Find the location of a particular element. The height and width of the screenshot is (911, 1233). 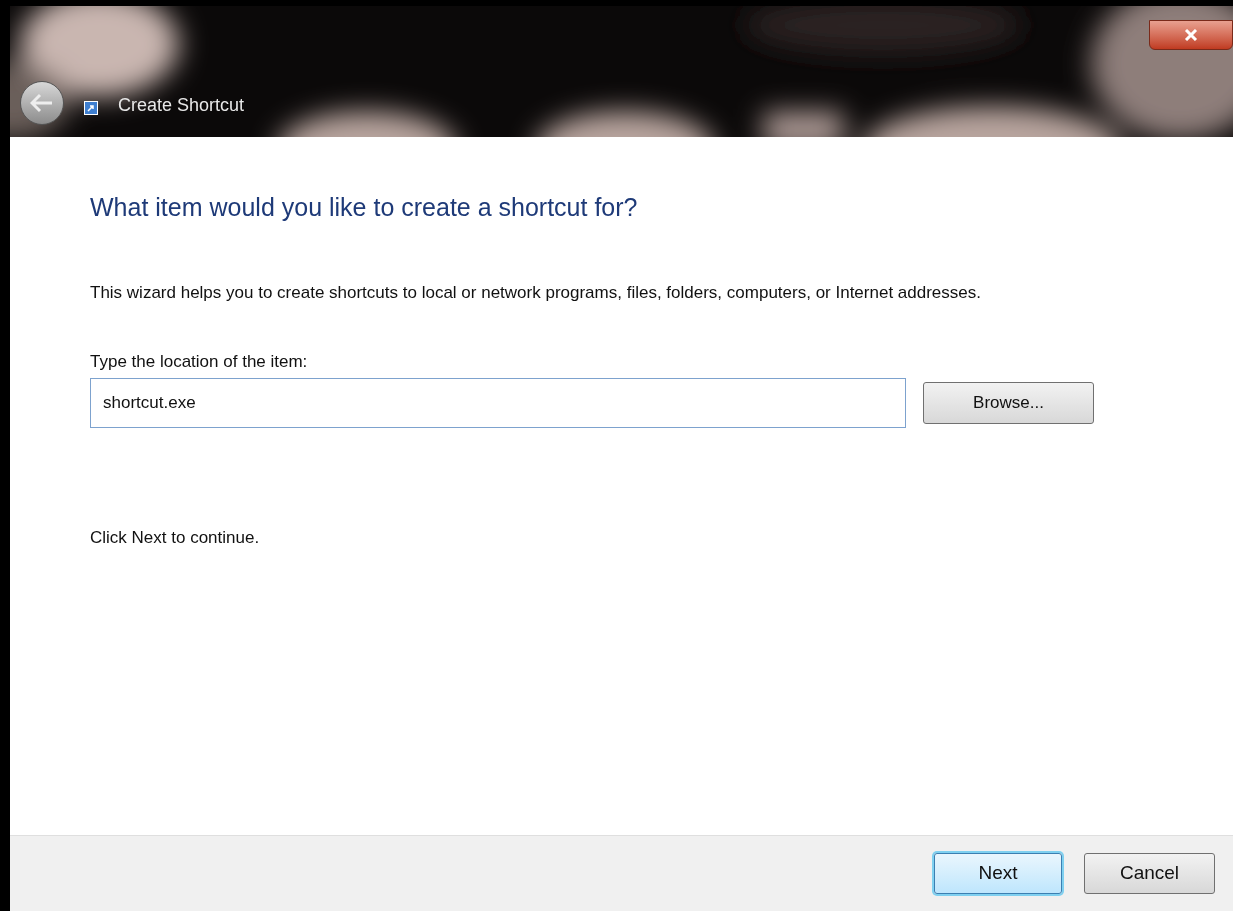

back-arrow-icon is located at coordinates (42, 103).